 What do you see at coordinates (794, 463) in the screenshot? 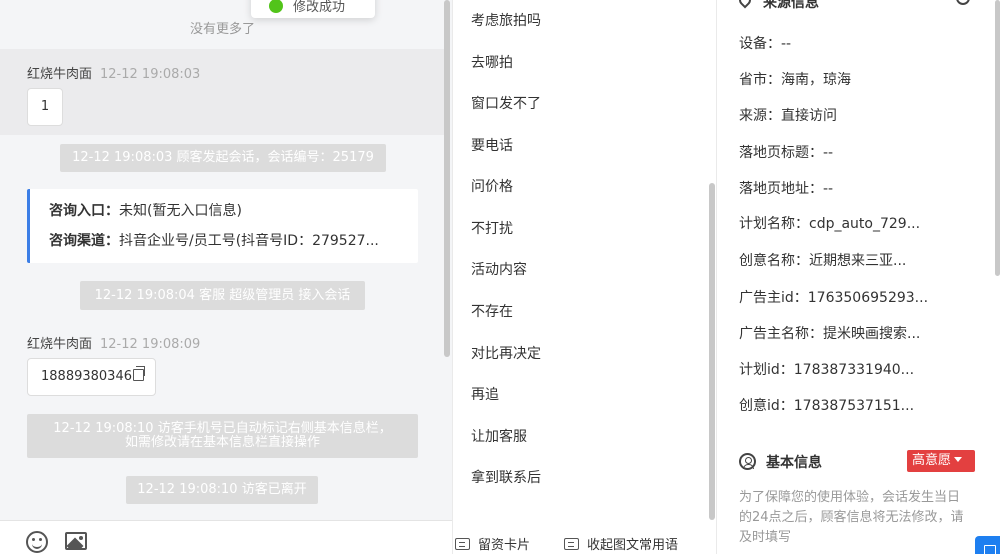
I see `basic-info-title: 基本信息` at bounding box center [794, 463].